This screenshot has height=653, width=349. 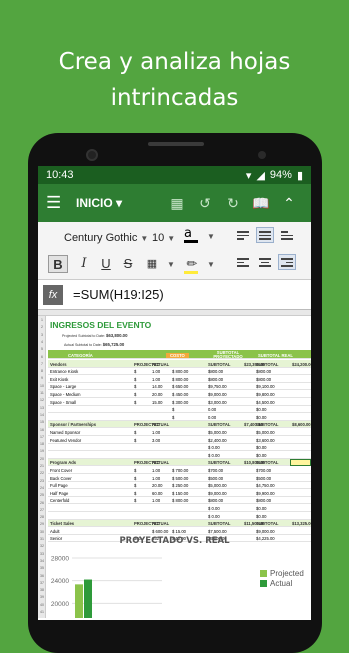 What do you see at coordinates (152, 264) in the screenshot?
I see `borders-icon: ▦` at bounding box center [152, 264].